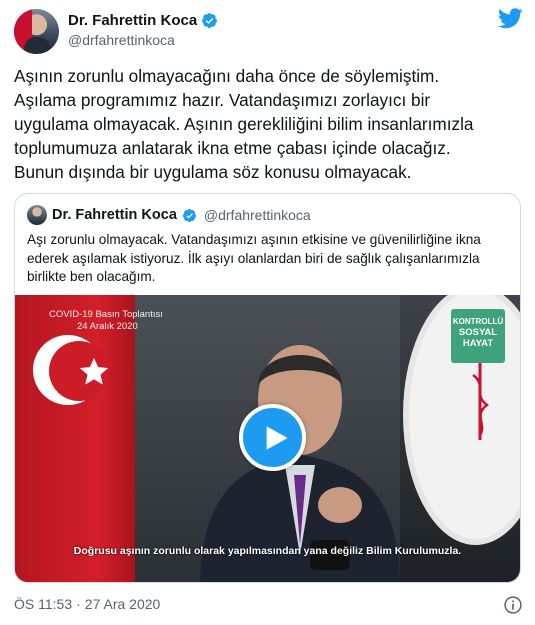 The width and height of the screenshot is (535, 625). Describe the element at coordinates (277, 438) in the screenshot. I see `play-icon` at that location.